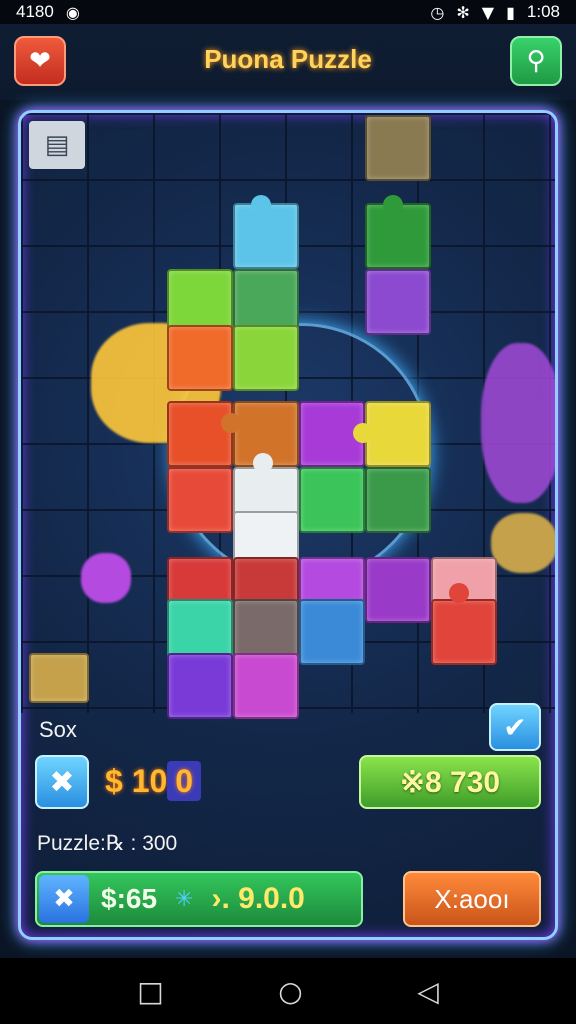 This screenshot has height=1024, width=576. Describe the element at coordinates (129, 898) in the screenshot. I see `bottom-bar-text: $:65` at that location.